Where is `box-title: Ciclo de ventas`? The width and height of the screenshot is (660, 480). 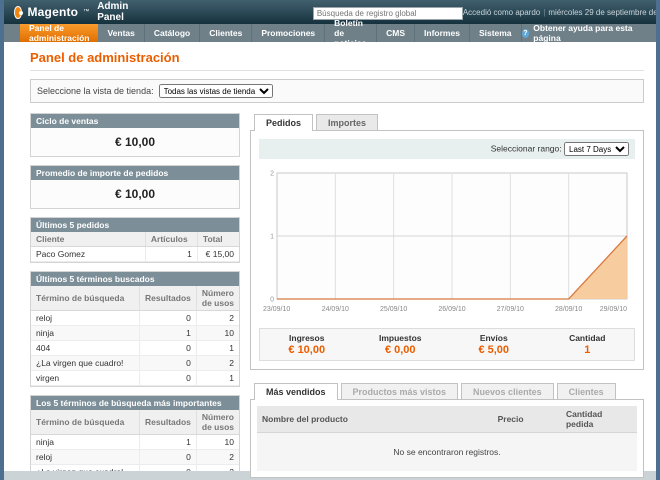 box-title: Ciclo de ventas is located at coordinates (135, 121).